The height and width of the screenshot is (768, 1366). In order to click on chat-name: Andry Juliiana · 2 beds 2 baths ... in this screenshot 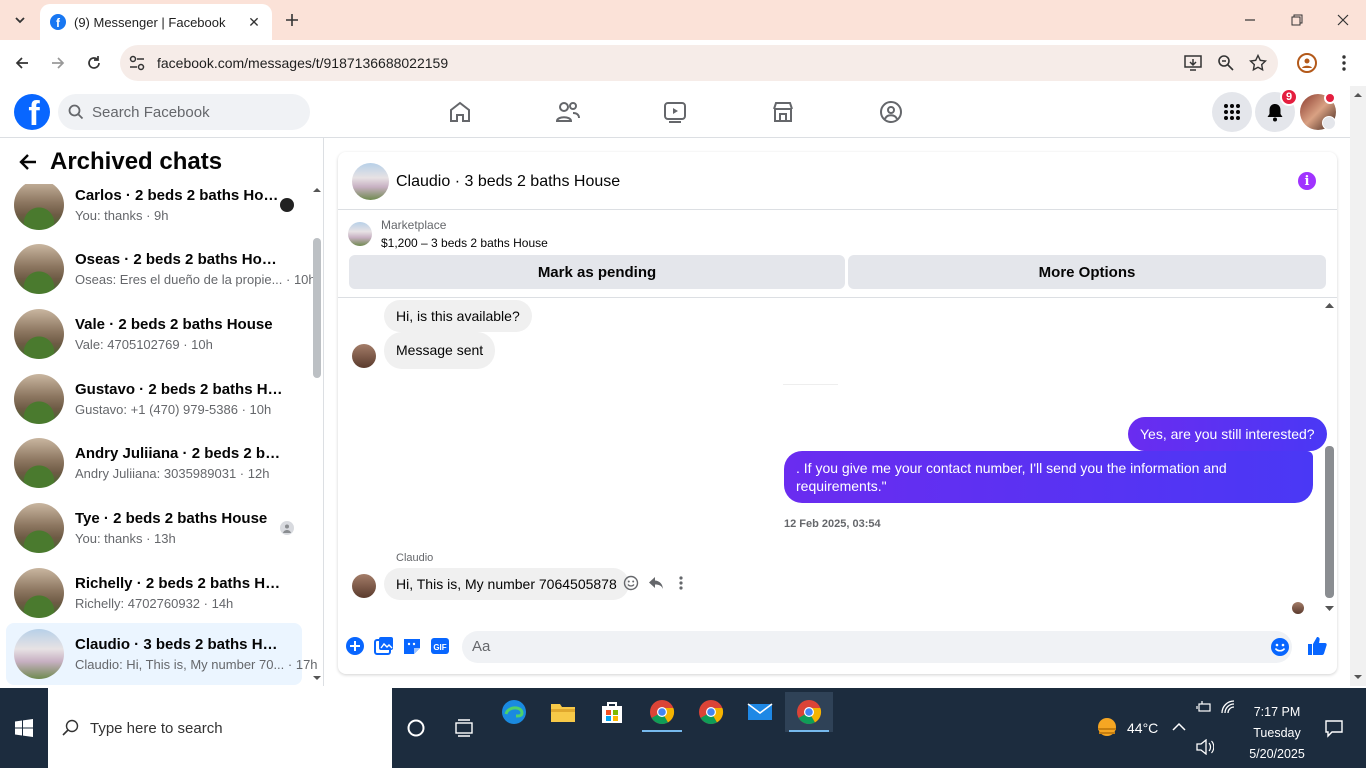, I will do `click(180, 453)`.